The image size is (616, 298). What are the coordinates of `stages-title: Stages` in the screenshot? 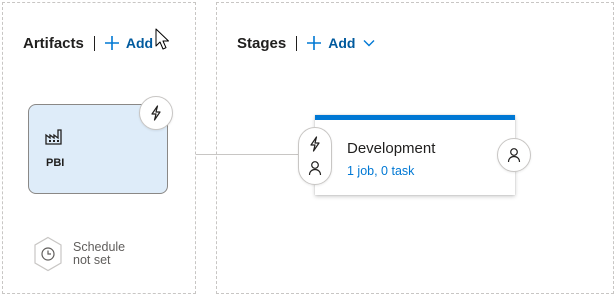 It's located at (262, 43).